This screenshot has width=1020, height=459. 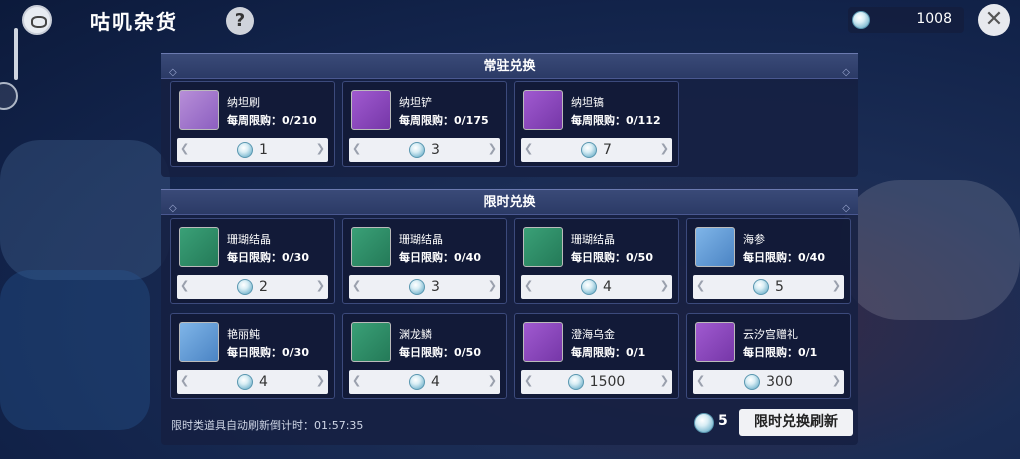 I want to click on panel-header: ◇ 限时兑换 ◇, so click(x=509, y=202).